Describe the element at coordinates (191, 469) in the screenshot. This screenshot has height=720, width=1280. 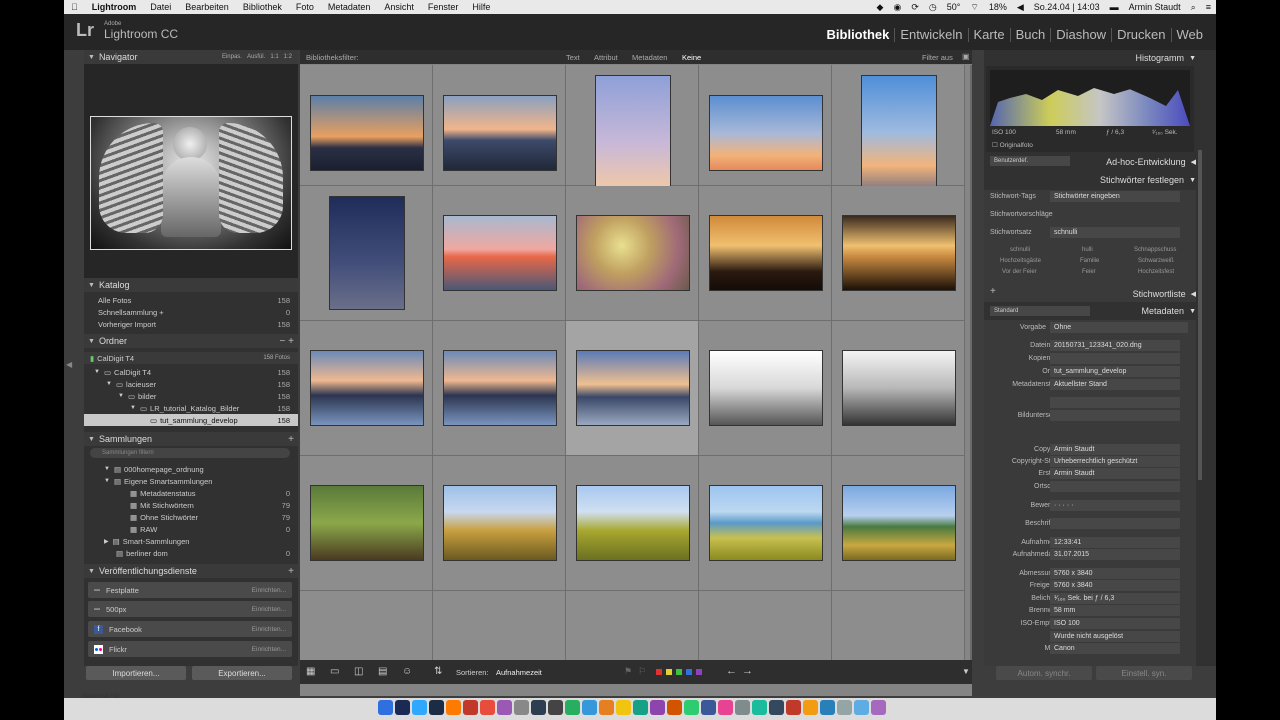
I see `collection-item: ▼ ▤ 000homepage_ordnung` at that location.